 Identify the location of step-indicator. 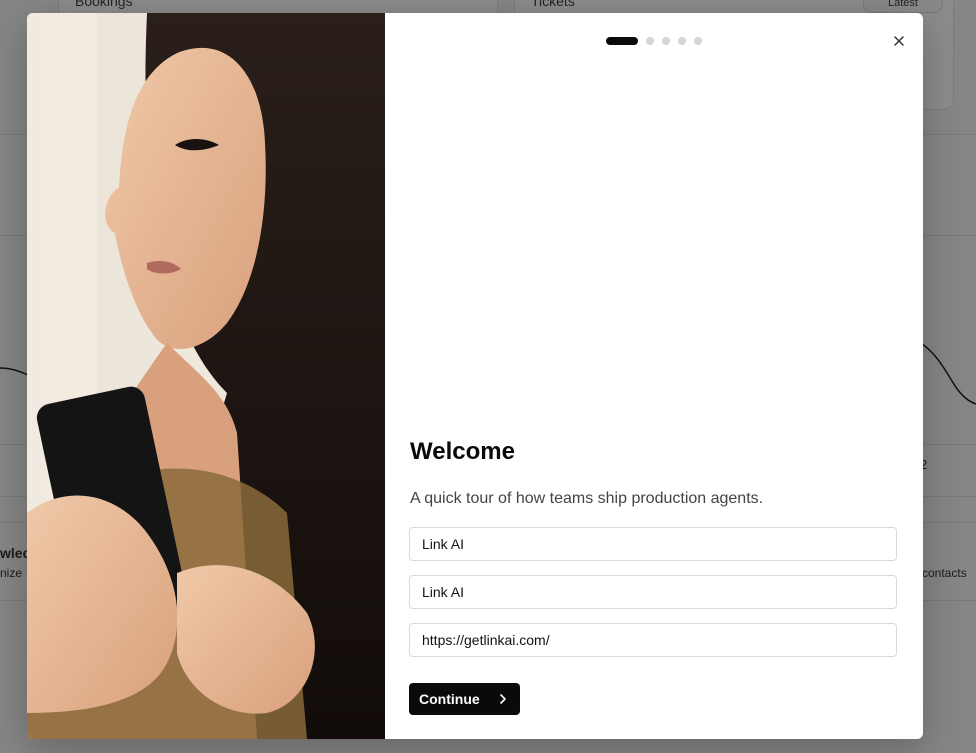
(654, 41).